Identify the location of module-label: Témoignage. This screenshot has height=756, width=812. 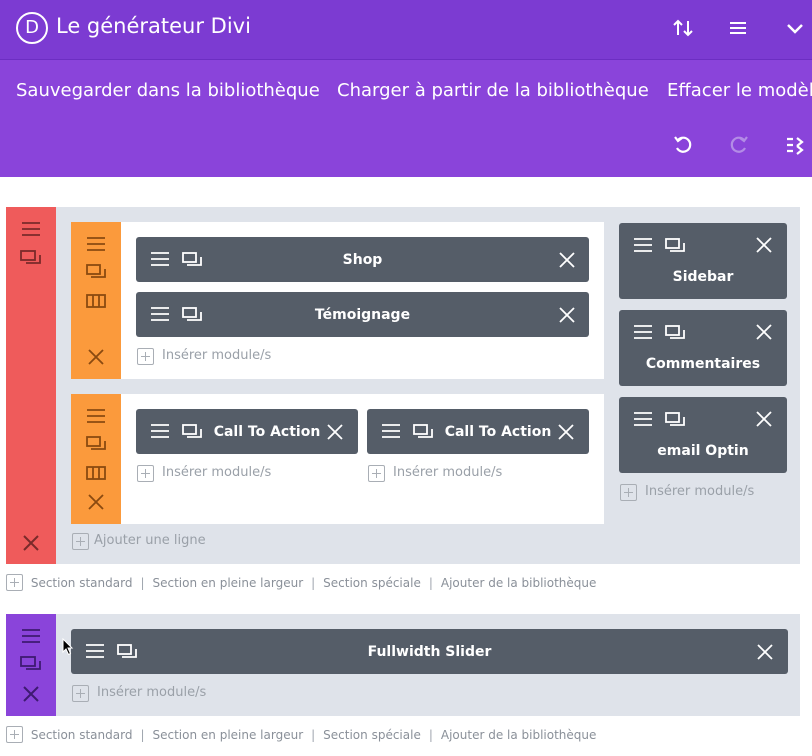
(362, 314).